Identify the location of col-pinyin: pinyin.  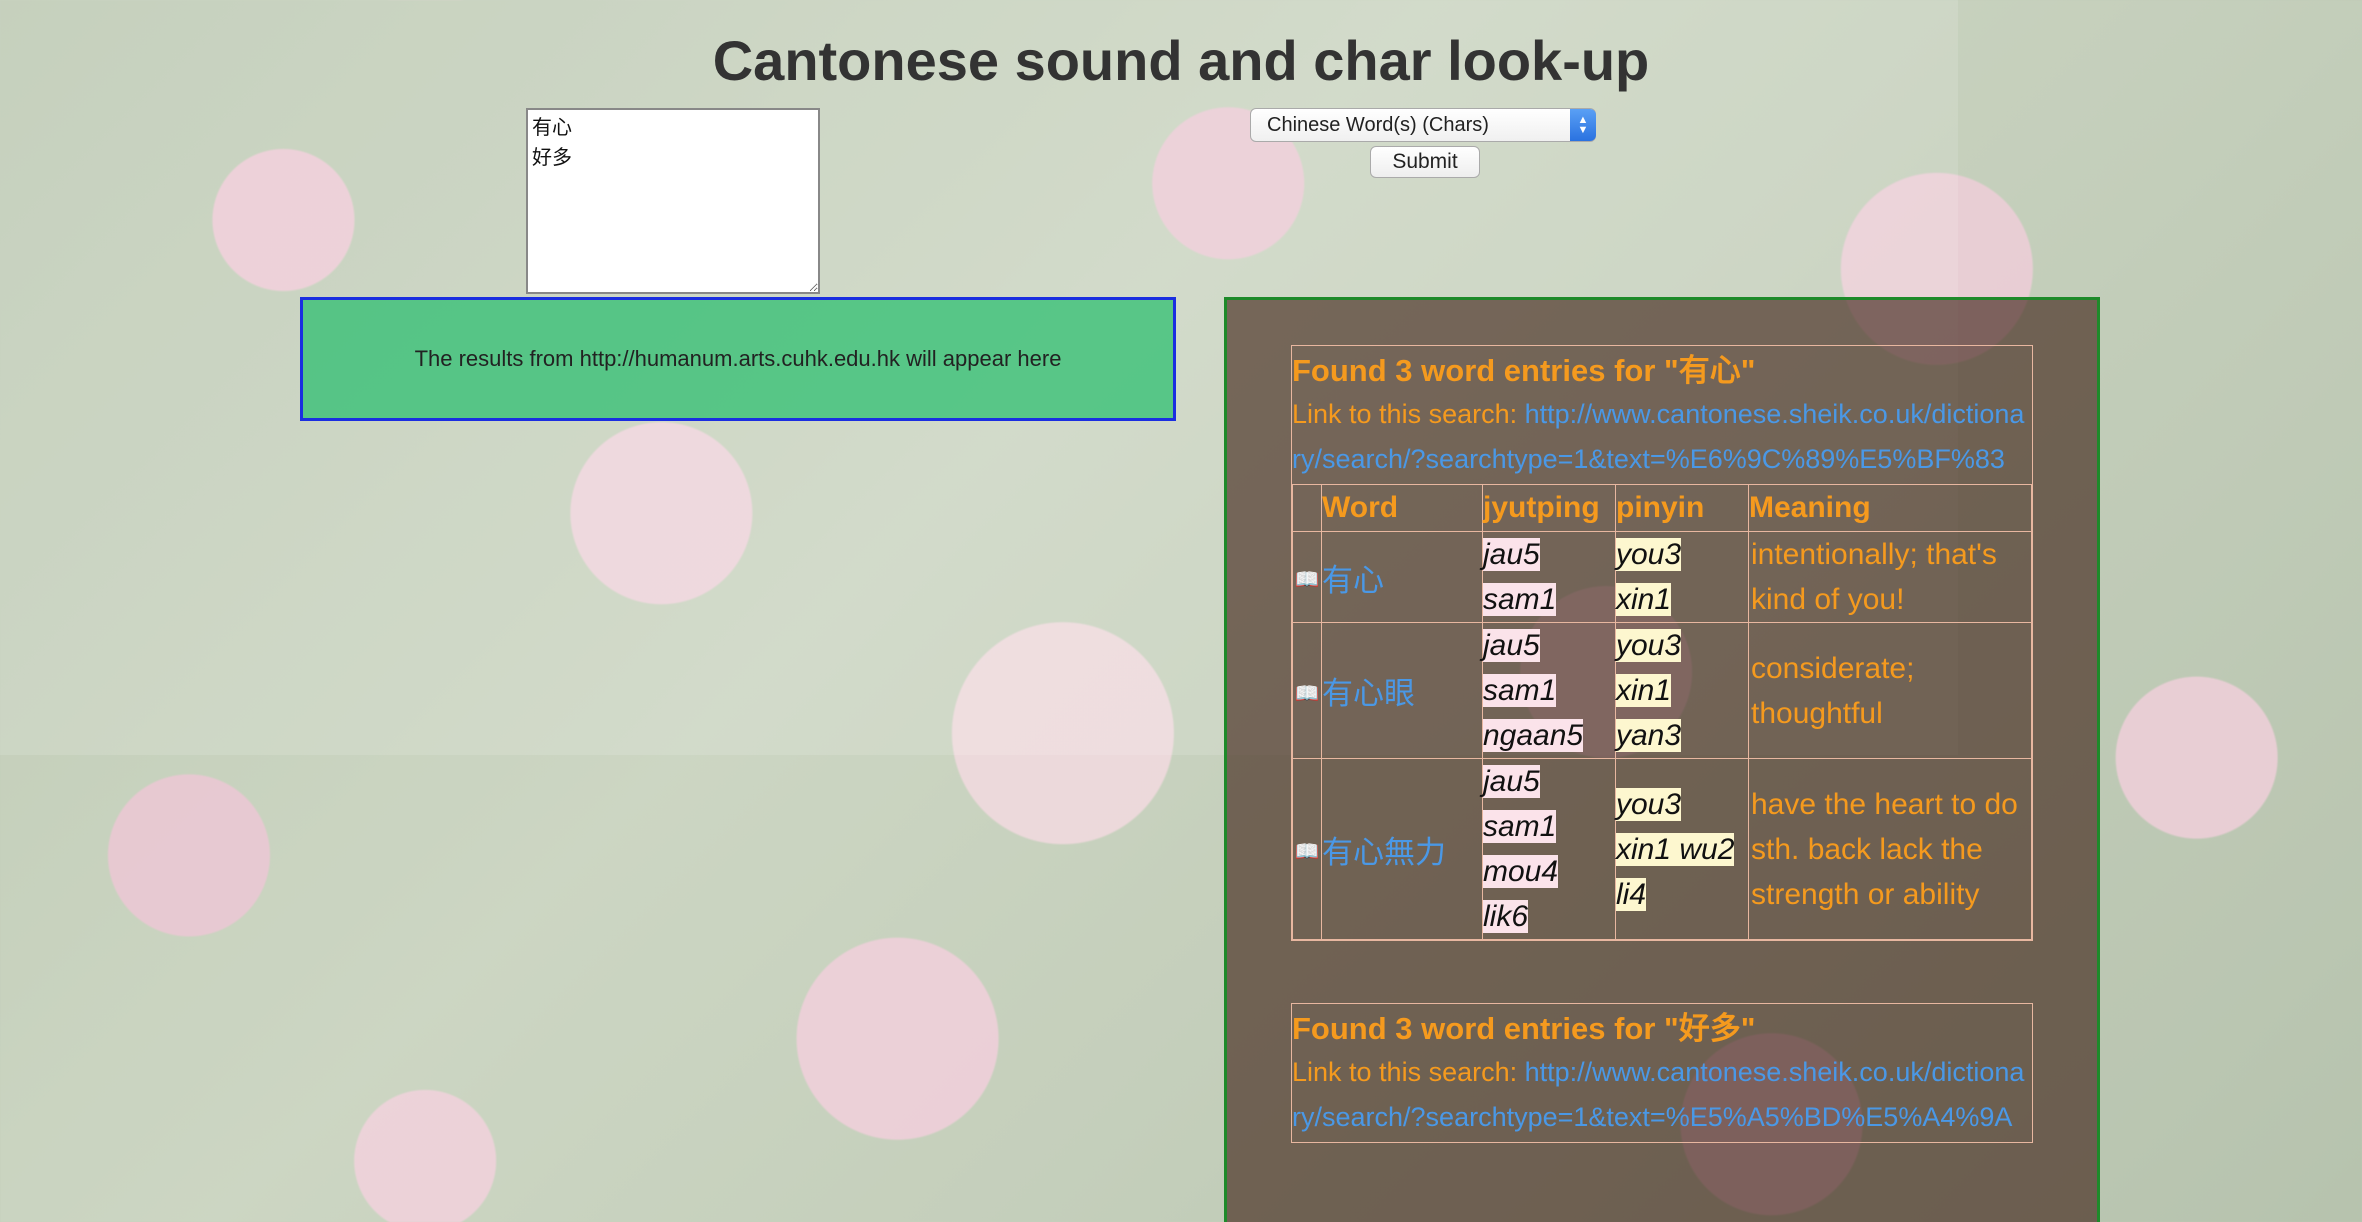
(1682, 508).